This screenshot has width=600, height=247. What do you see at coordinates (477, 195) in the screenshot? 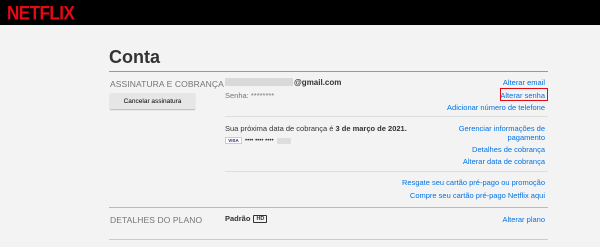
I see `buy-gift-card-link: Compre seu cartão pré-pago Netflix aqui` at bounding box center [477, 195].